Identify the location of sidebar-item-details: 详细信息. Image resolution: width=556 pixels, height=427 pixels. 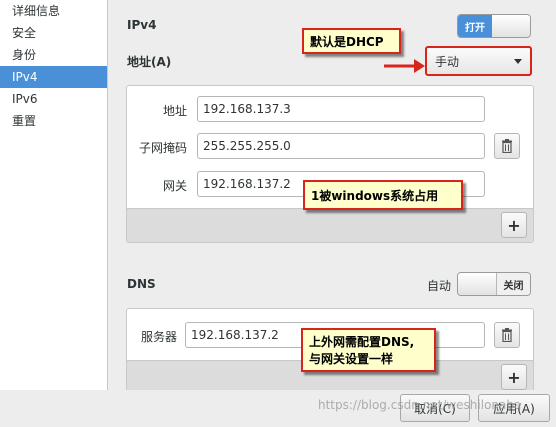
(53, 11).